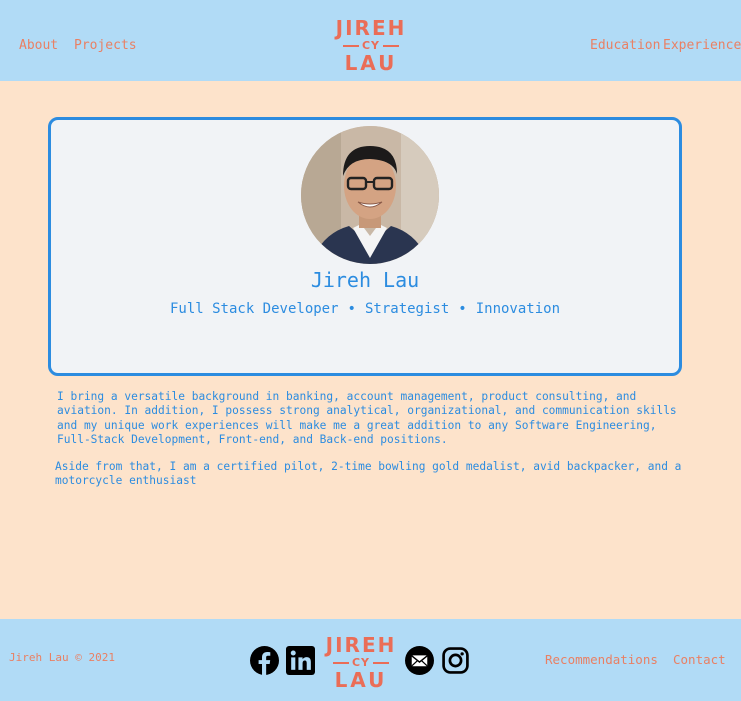 The height and width of the screenshot is (701, 741). What do you see at coordinates (300, 660) in the screenshot?
I see `linkedin-icon` at bounding box center [300, 660].